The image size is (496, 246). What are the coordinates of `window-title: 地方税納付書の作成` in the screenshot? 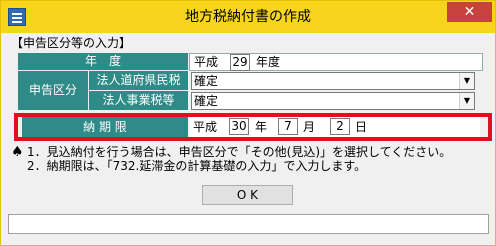 It's located at (248, 17).